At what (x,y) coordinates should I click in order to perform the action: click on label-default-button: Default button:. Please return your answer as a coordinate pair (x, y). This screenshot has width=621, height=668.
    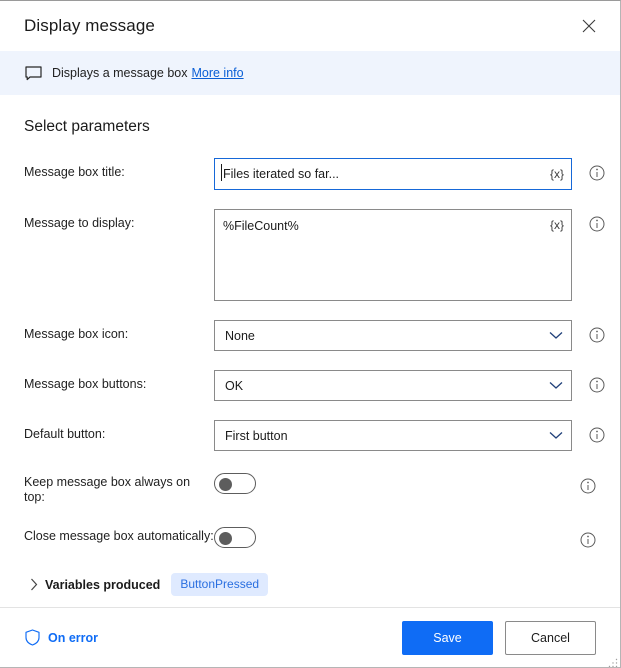
    Looking at the image, I should click on (65, 434).